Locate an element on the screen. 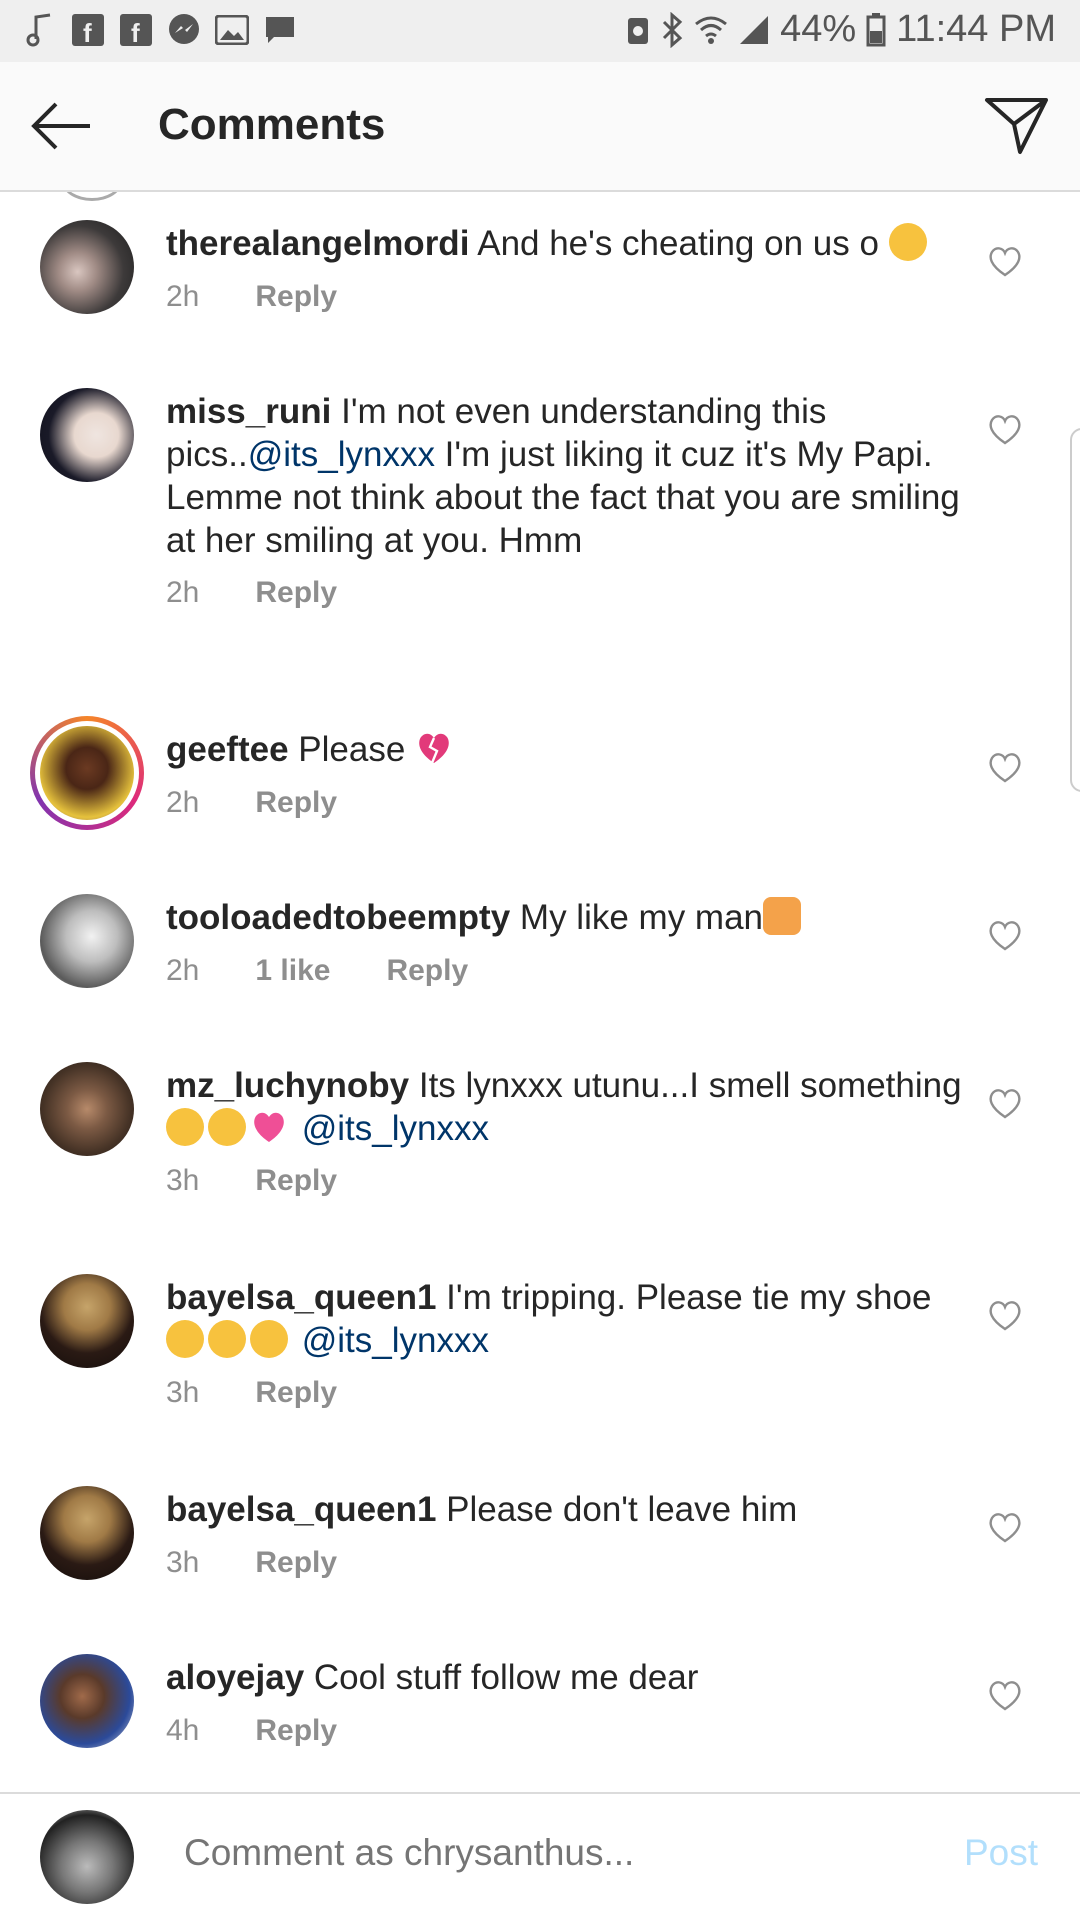 The width and height of the screenshot is (1080, 1922). comment-time: 4h is located at coordinates (183, 1730).